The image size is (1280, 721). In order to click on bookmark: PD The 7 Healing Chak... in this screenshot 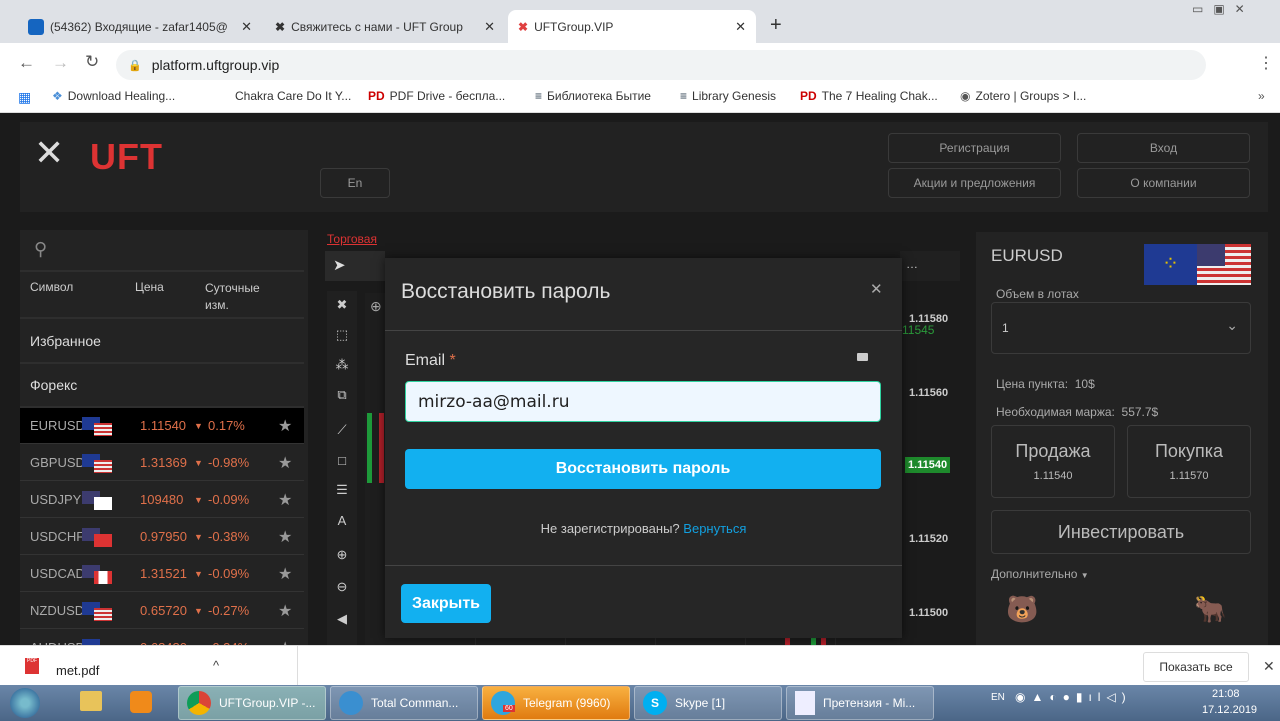, I will do `click(869, 96)`.